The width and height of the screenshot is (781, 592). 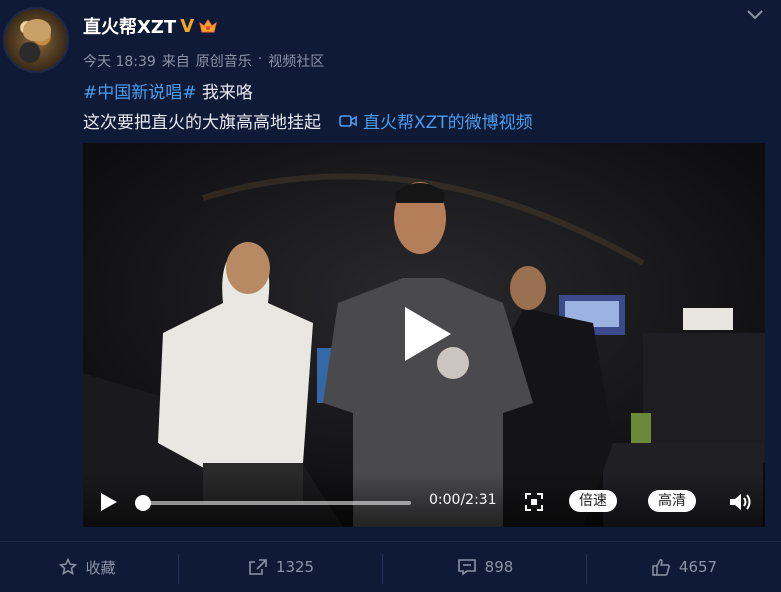 What do you see at coordinates (202, 123) in the screenshot?
I see `post-text-2: 这次要把直火的大旗高高地挂起` at bounding box center [202, 123].